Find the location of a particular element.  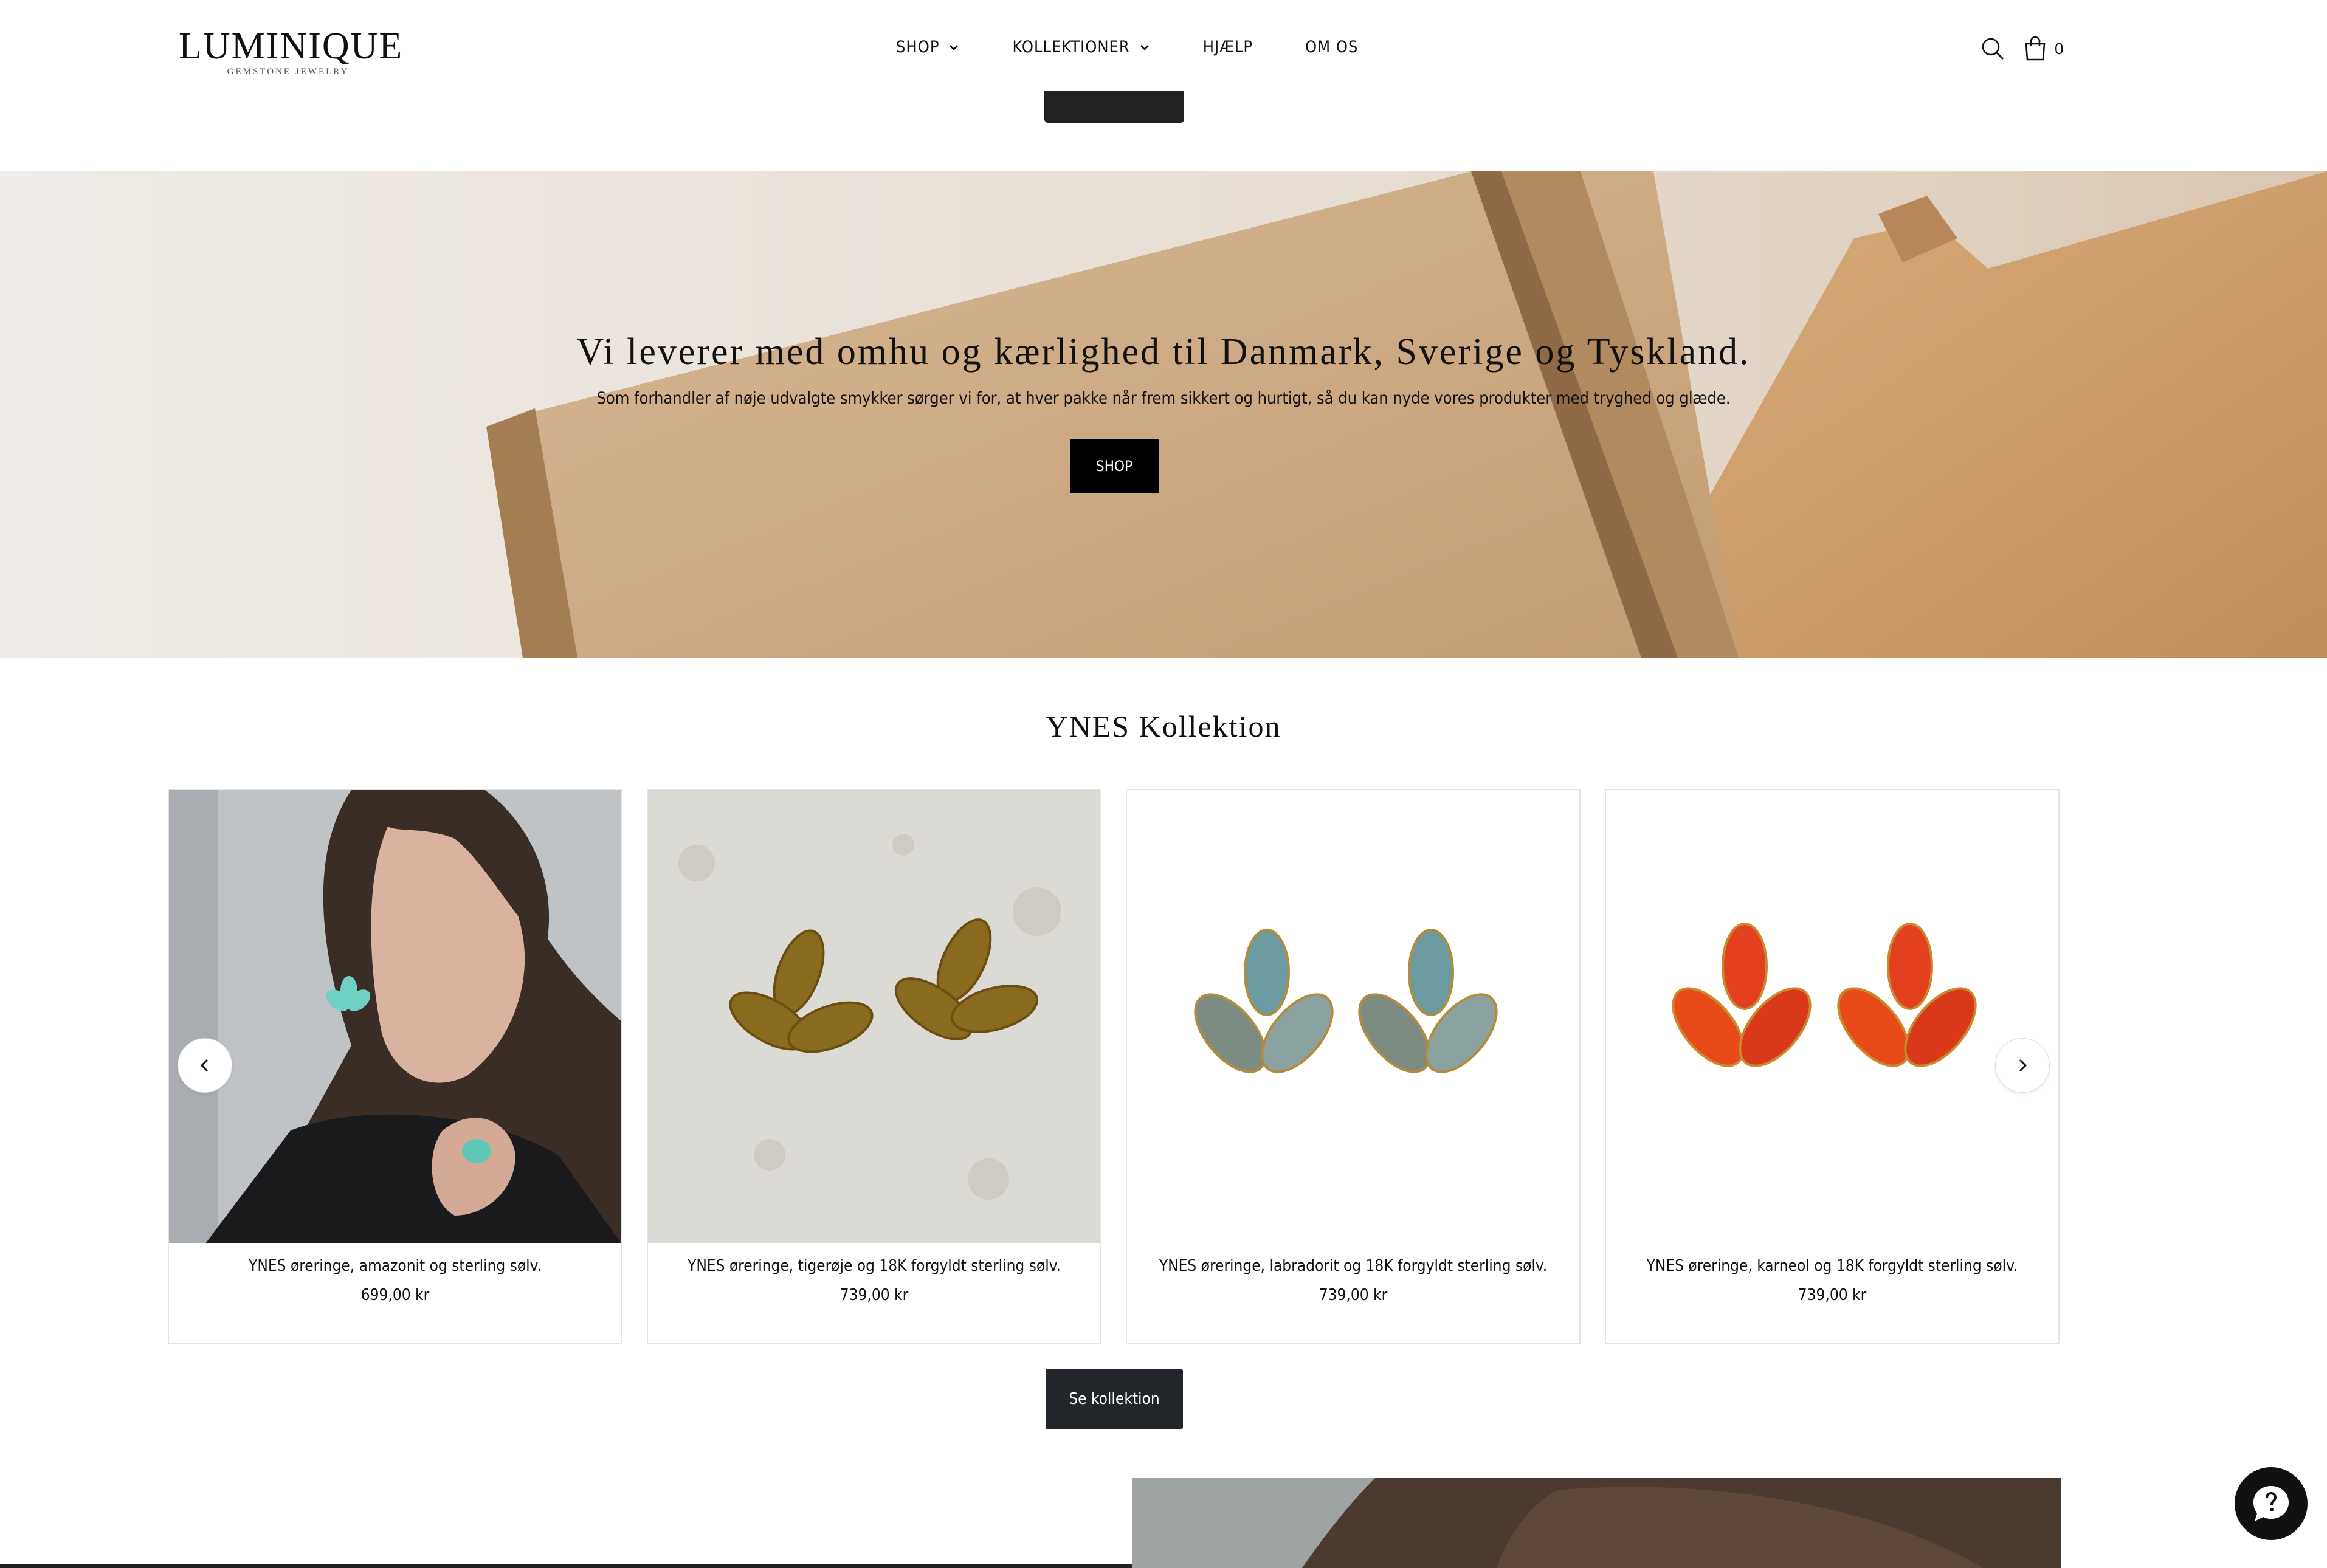

nav-item-shop: SHOP is located at coordinates (928, 48).